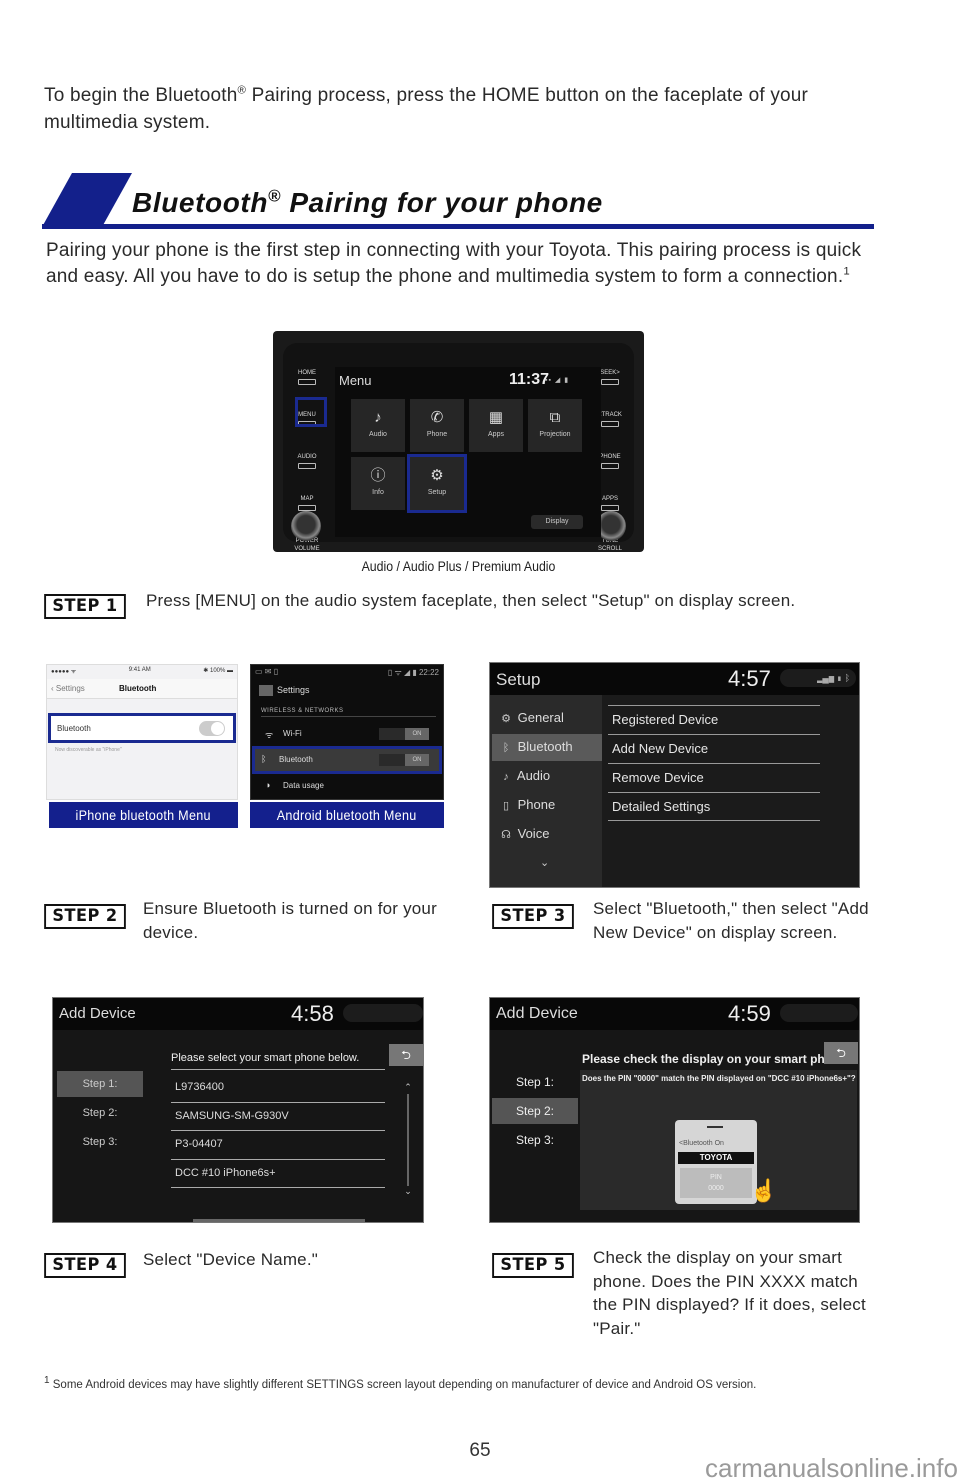  What do you see at coordinates (533, 1265) in the screenshot?
I see `step-5-badge: STEP 5` at bounding box center [533, 1265].